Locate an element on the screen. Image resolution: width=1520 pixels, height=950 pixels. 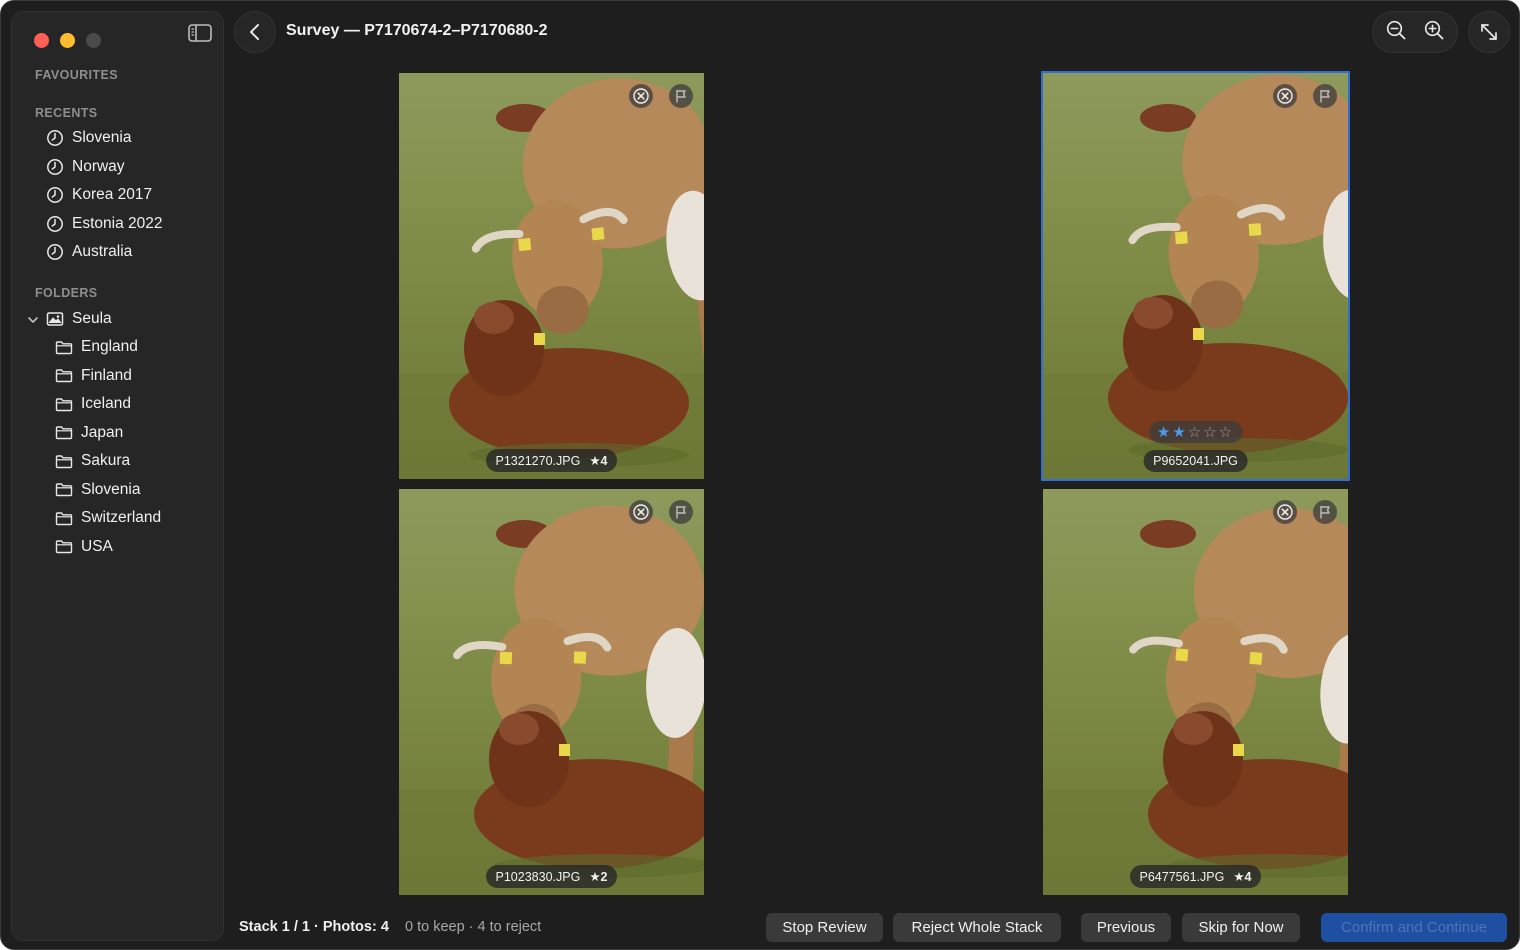
sidebar-folder-item: Japan is located at coordinates (89, 433).